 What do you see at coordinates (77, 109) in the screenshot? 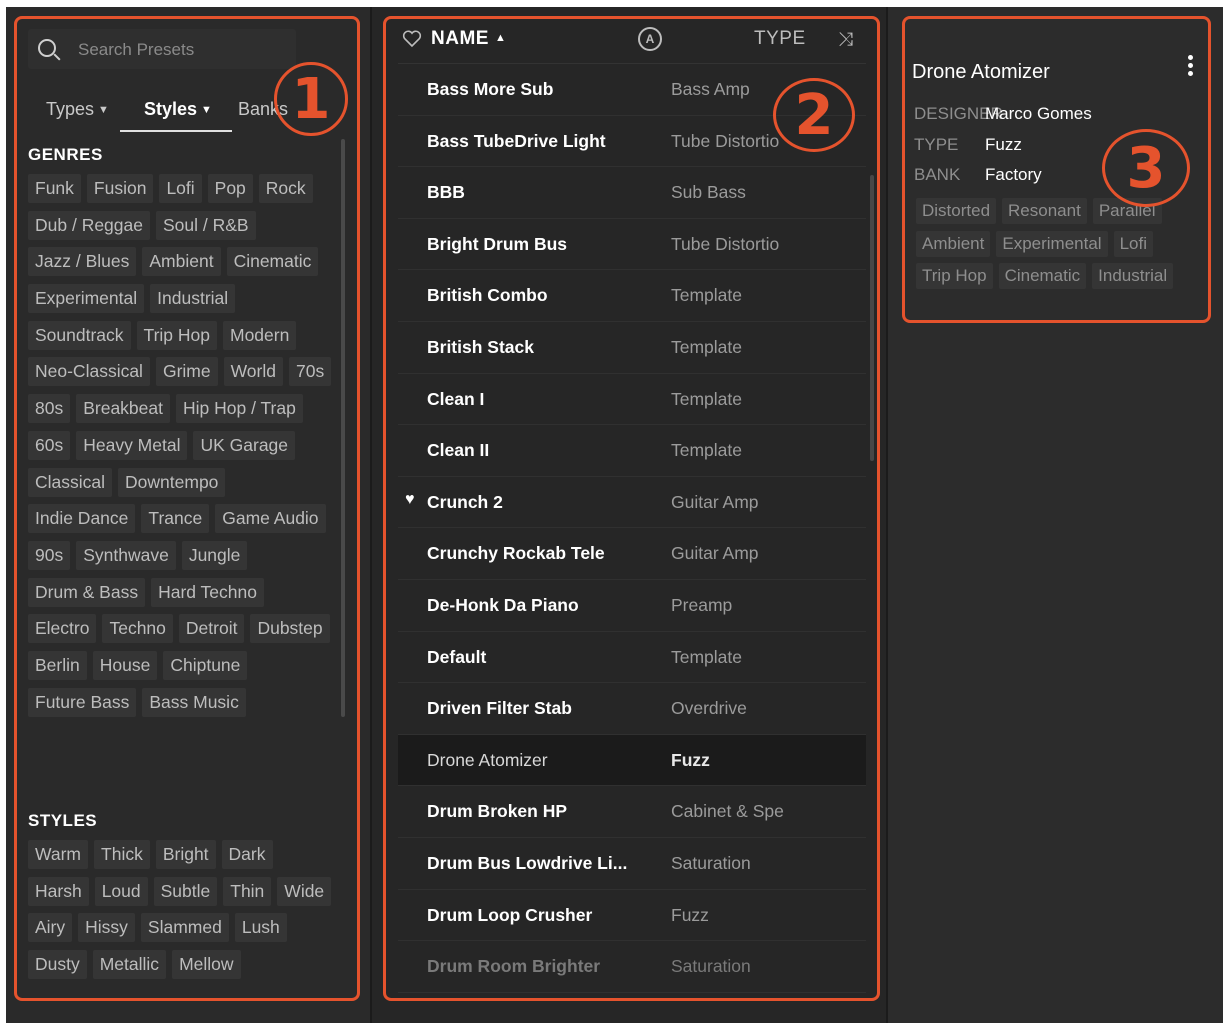
I see `tab-types: Types ▼` at bounding box center [77, 109].